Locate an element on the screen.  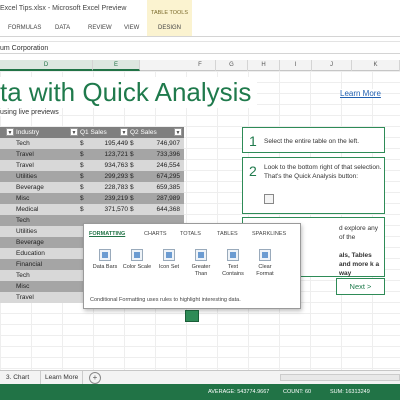
qa-clear-format: Clear Format is located at coordinates (265, 263).